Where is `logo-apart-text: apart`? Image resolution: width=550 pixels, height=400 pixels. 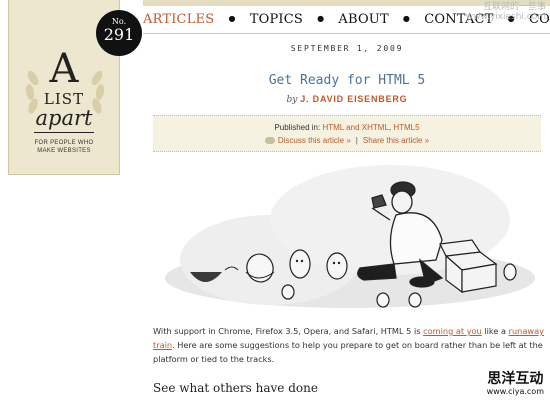
logo-apart-text: apart is located at coordinates (64, 118).